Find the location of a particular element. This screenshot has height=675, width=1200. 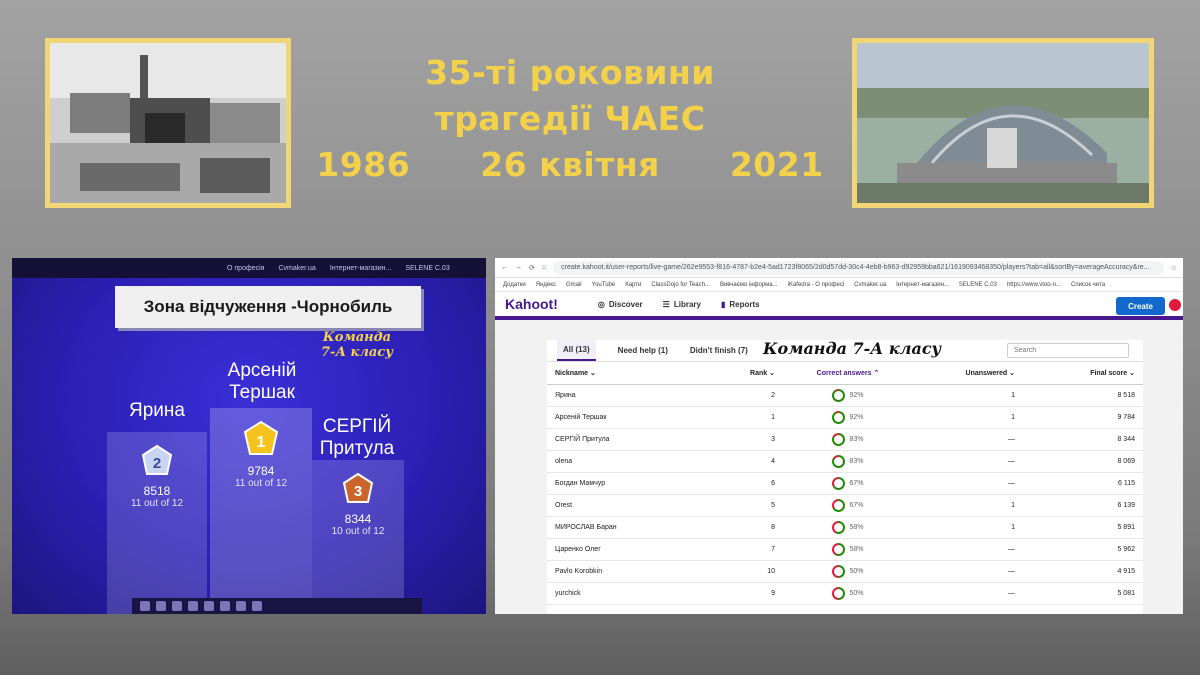

search-input is located at coordinates (1068, 350).